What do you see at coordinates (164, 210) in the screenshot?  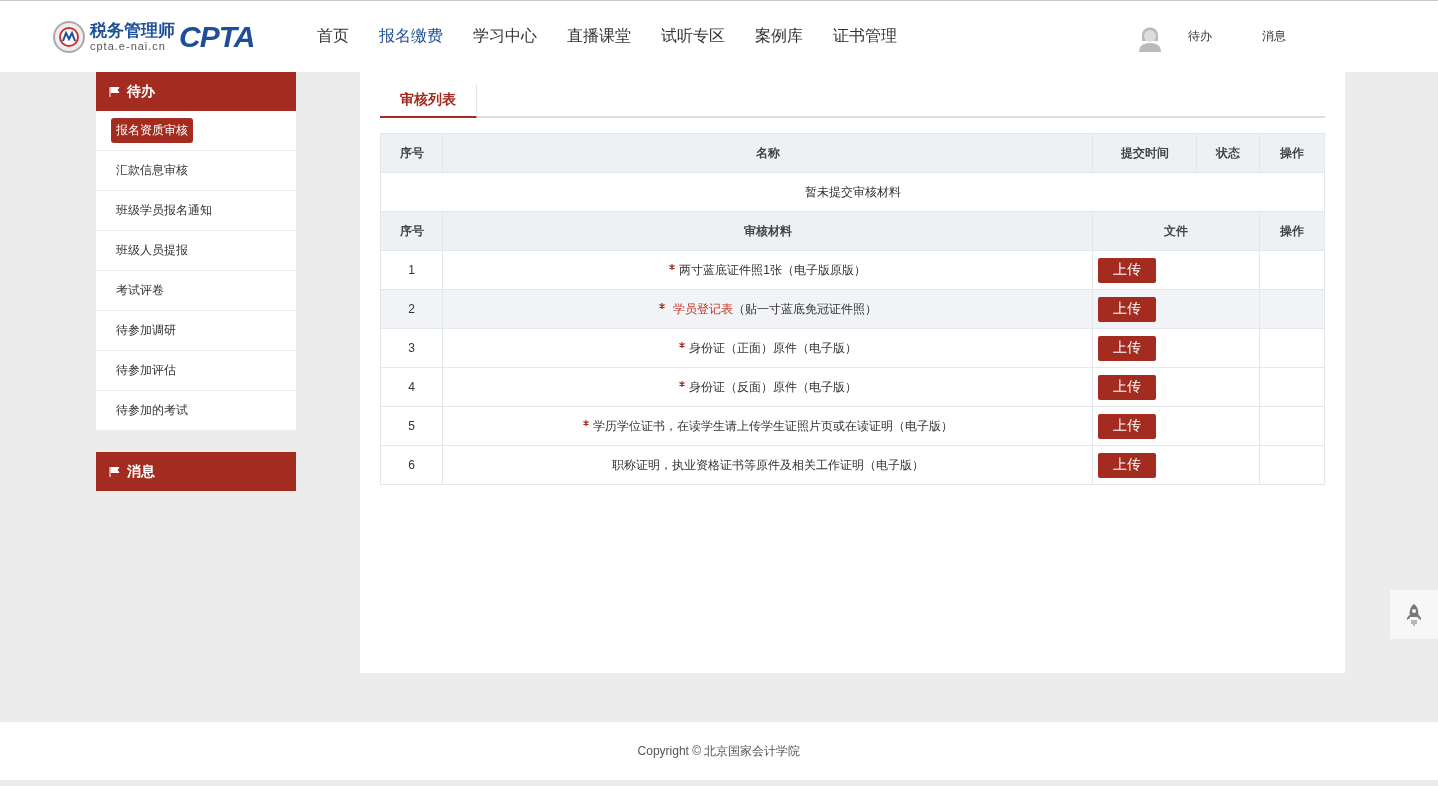 I see `sidebar-item: 班级学员报名通知` at bounding box center [164, 210].